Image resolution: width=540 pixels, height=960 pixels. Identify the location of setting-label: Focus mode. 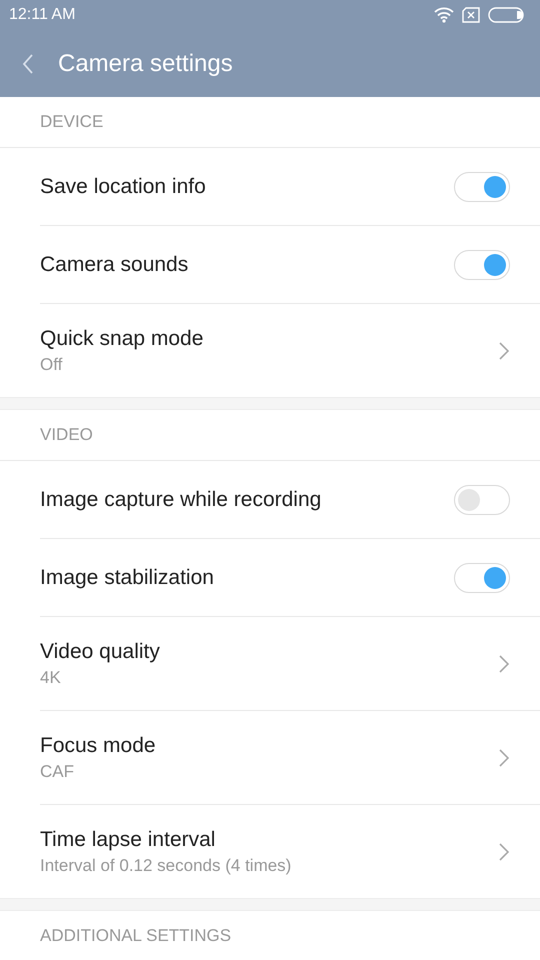
(98, 746).